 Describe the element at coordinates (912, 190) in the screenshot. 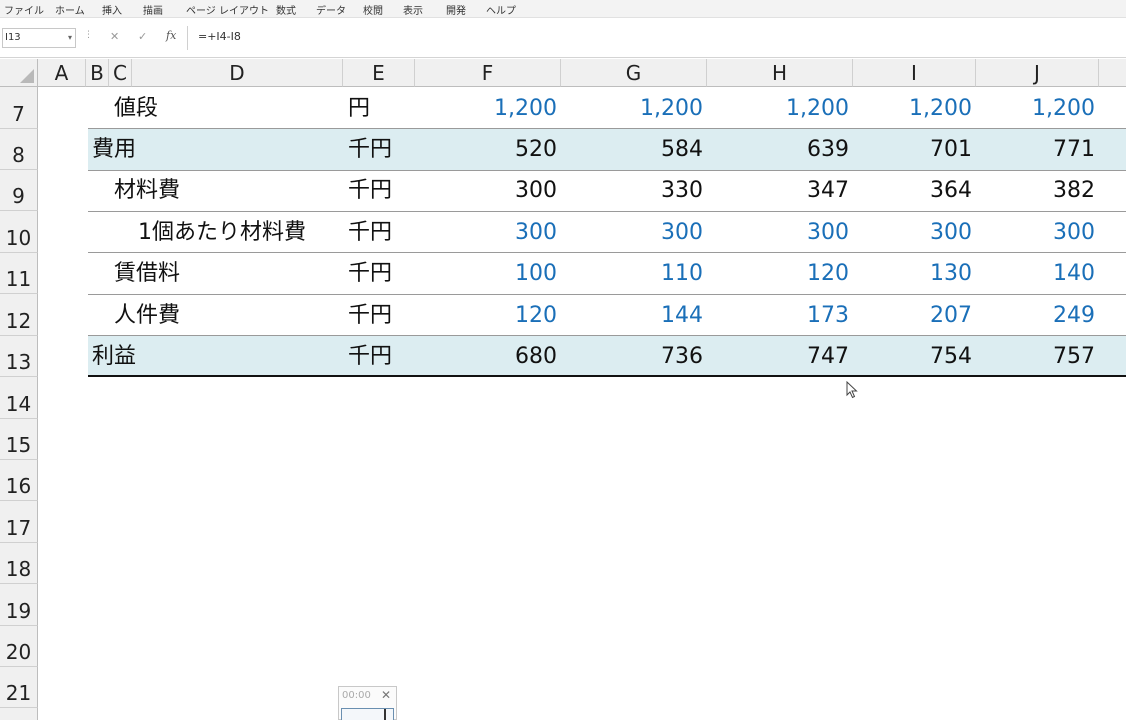

I see `cell-i9: 364` at that location.